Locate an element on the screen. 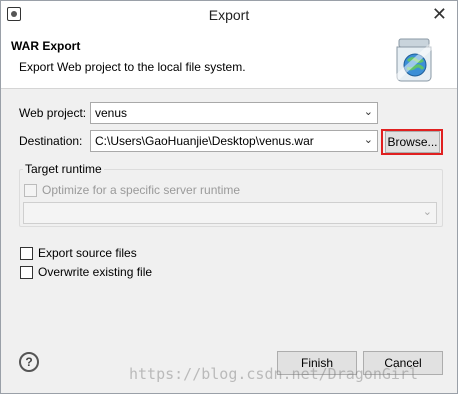  web-project-value: venus is located at coordinates (111, 113).